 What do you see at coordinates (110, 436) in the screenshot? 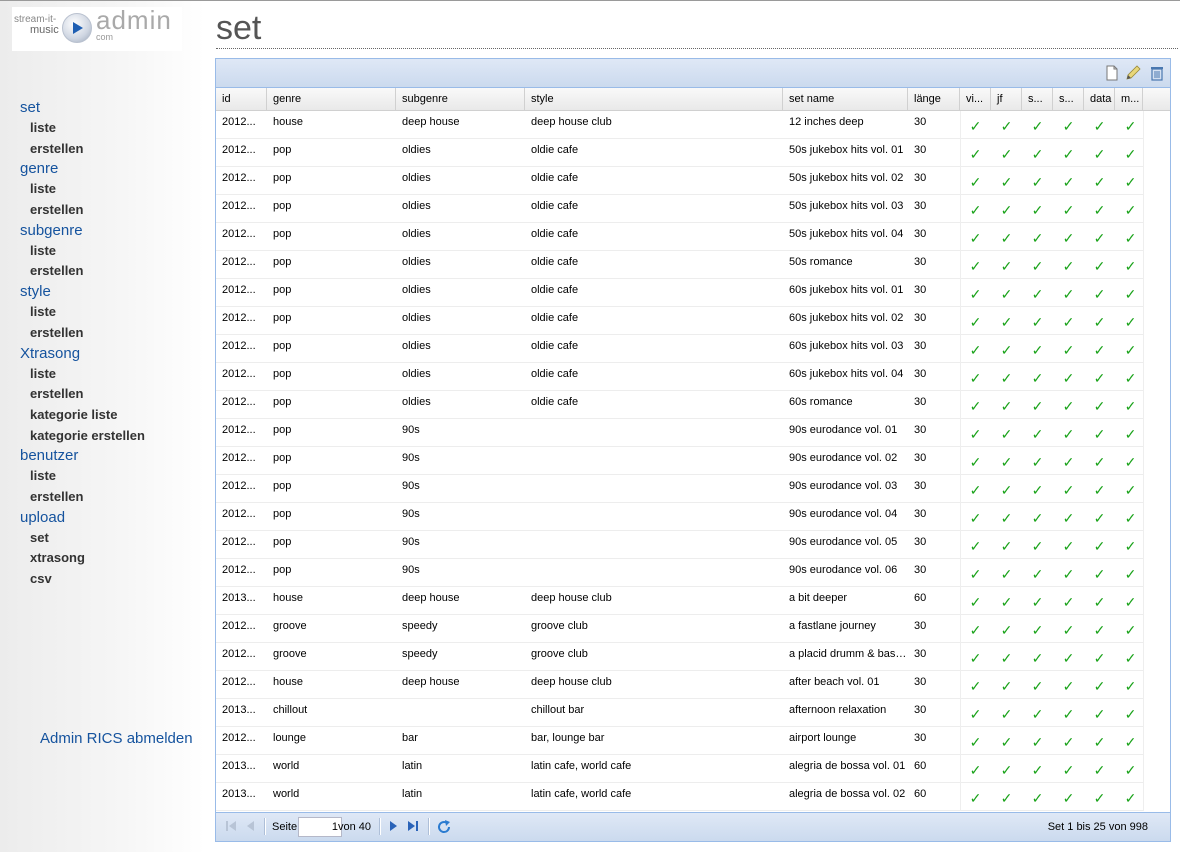
I see `nav-item-xtrasong-kategorie-erstellen: kategorie erstellen` at bounding box center [110, 436].